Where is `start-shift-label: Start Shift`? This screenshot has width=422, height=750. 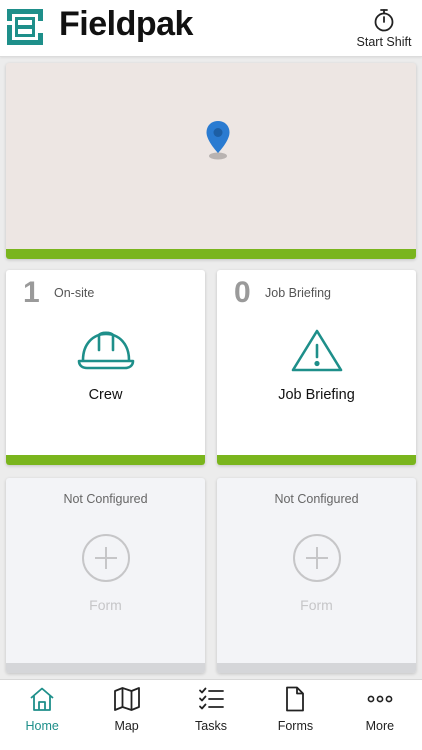
start-shift-label: Start Shift is located at coordinates (384, 42).